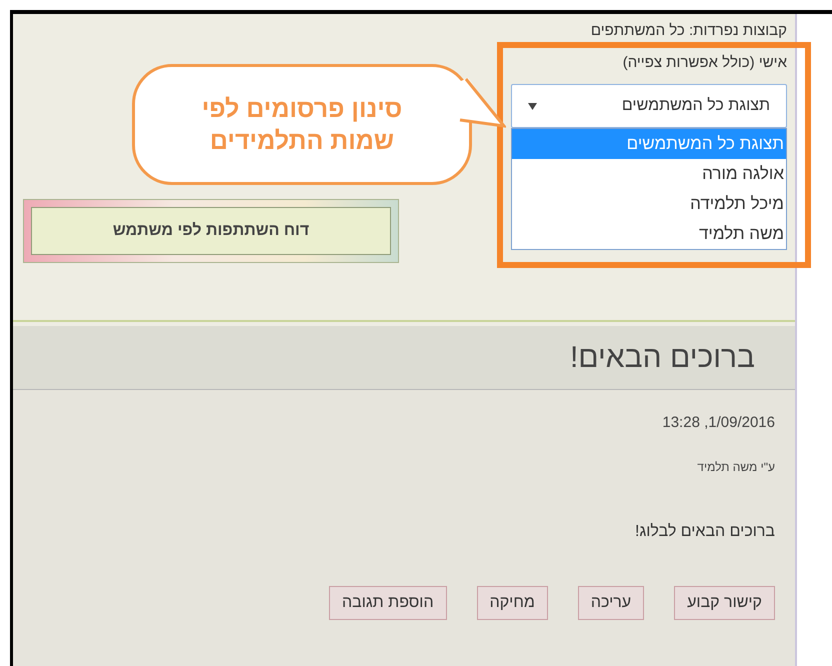 The width and height of the screenshot is (832, 666). What do you see at coordinates (718, 423) in the screenshot?
I see `post-date: 1/09/2016, 13:28` at bounding box center [718, 423].